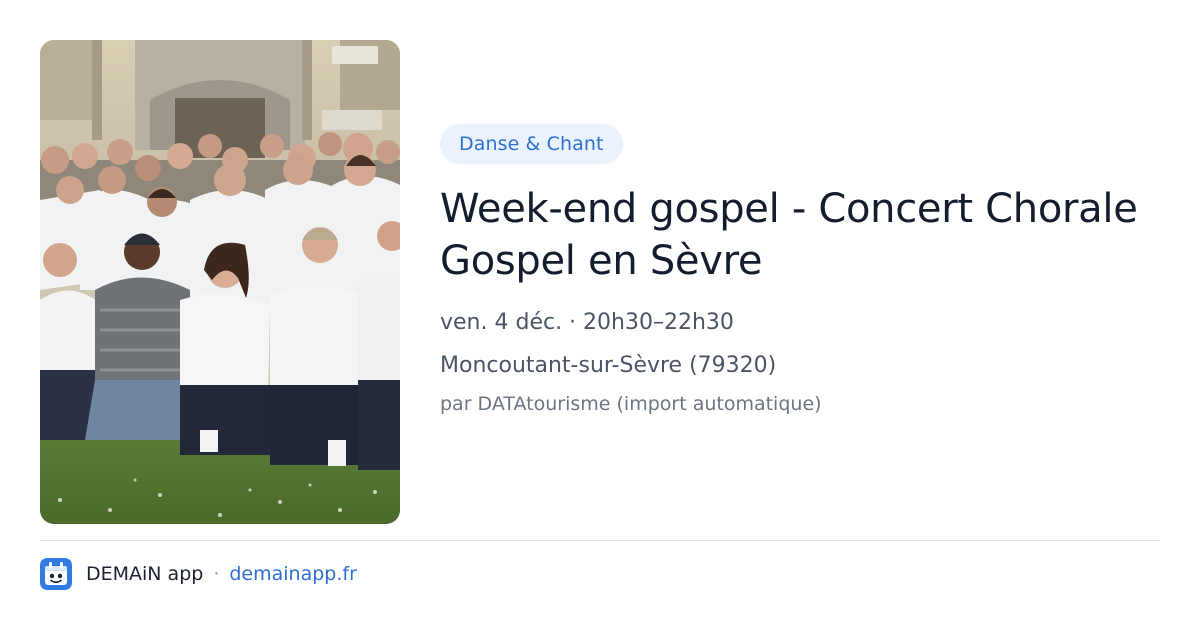  I want to click on demain-app-icon, so click(56, 574).